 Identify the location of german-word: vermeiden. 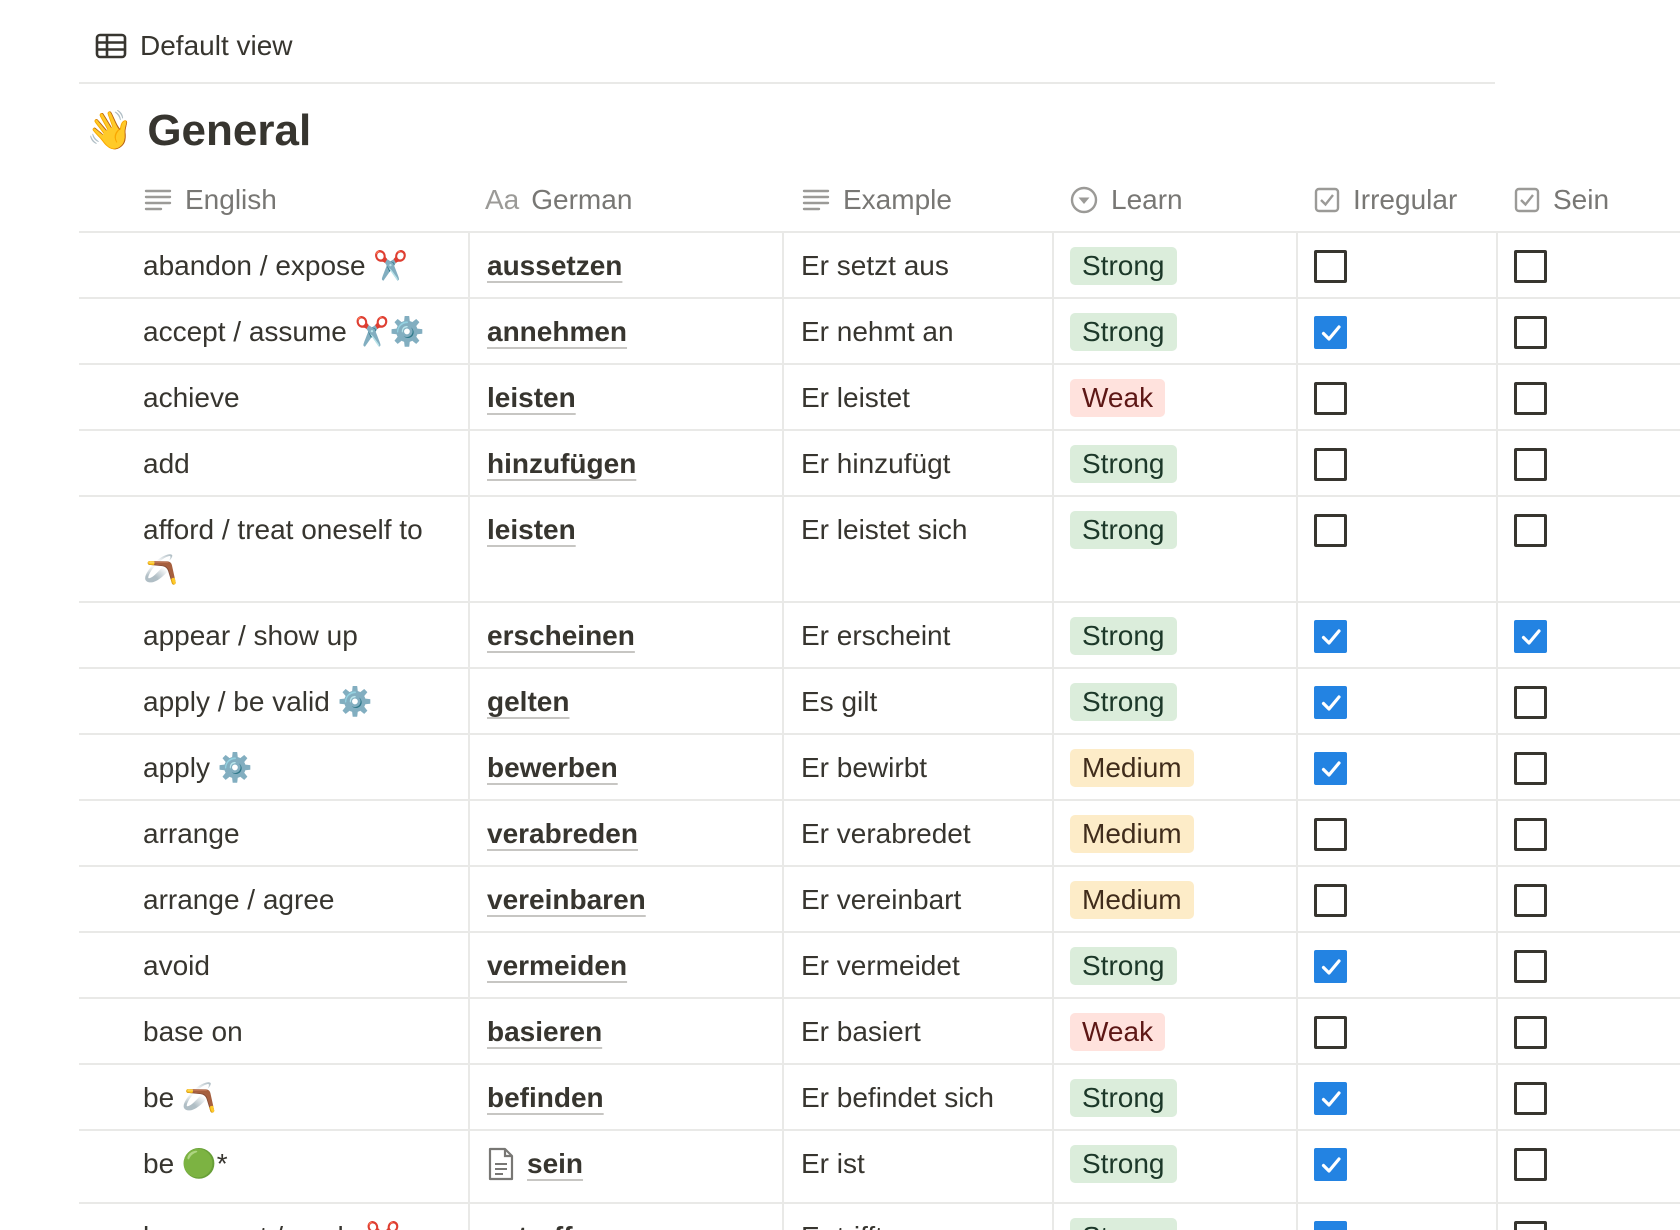
(557, 965).